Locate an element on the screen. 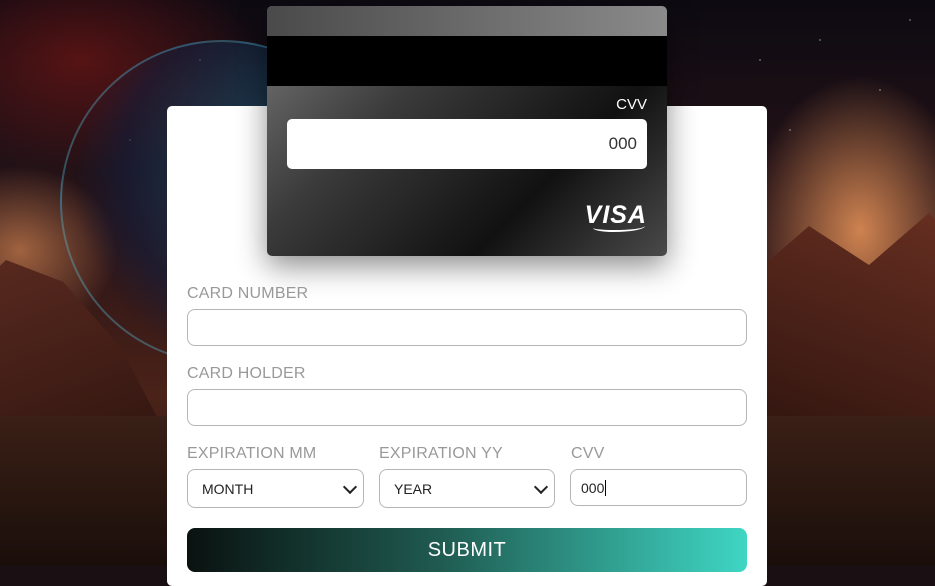 This screenshot has width=935, height=586. expiration-yy-label: EXPIRATION YY is located at coordinates (441, 453).